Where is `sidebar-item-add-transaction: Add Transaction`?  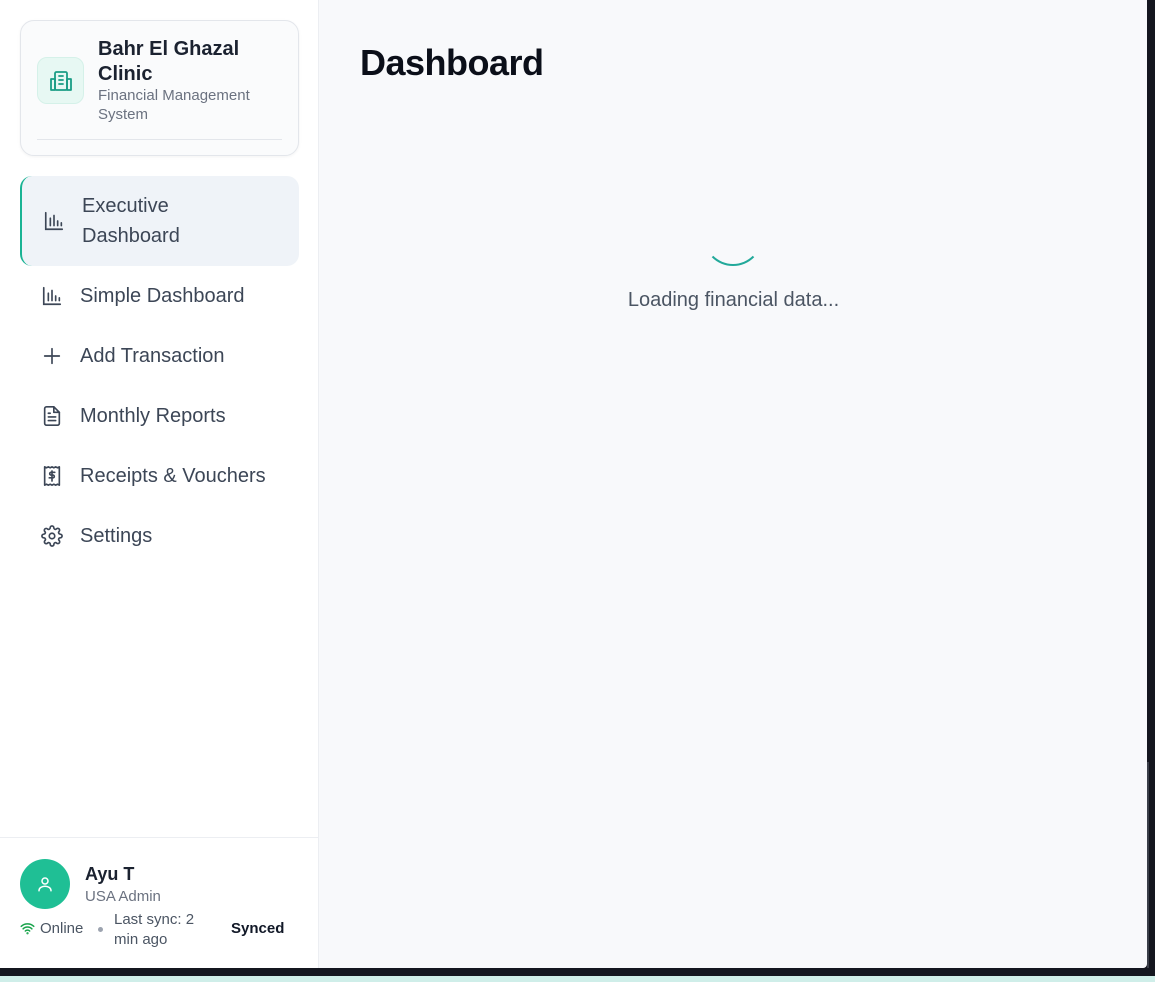
sidebar-item-add-transaction: Add Transaction is located at coordinates (159, 356).